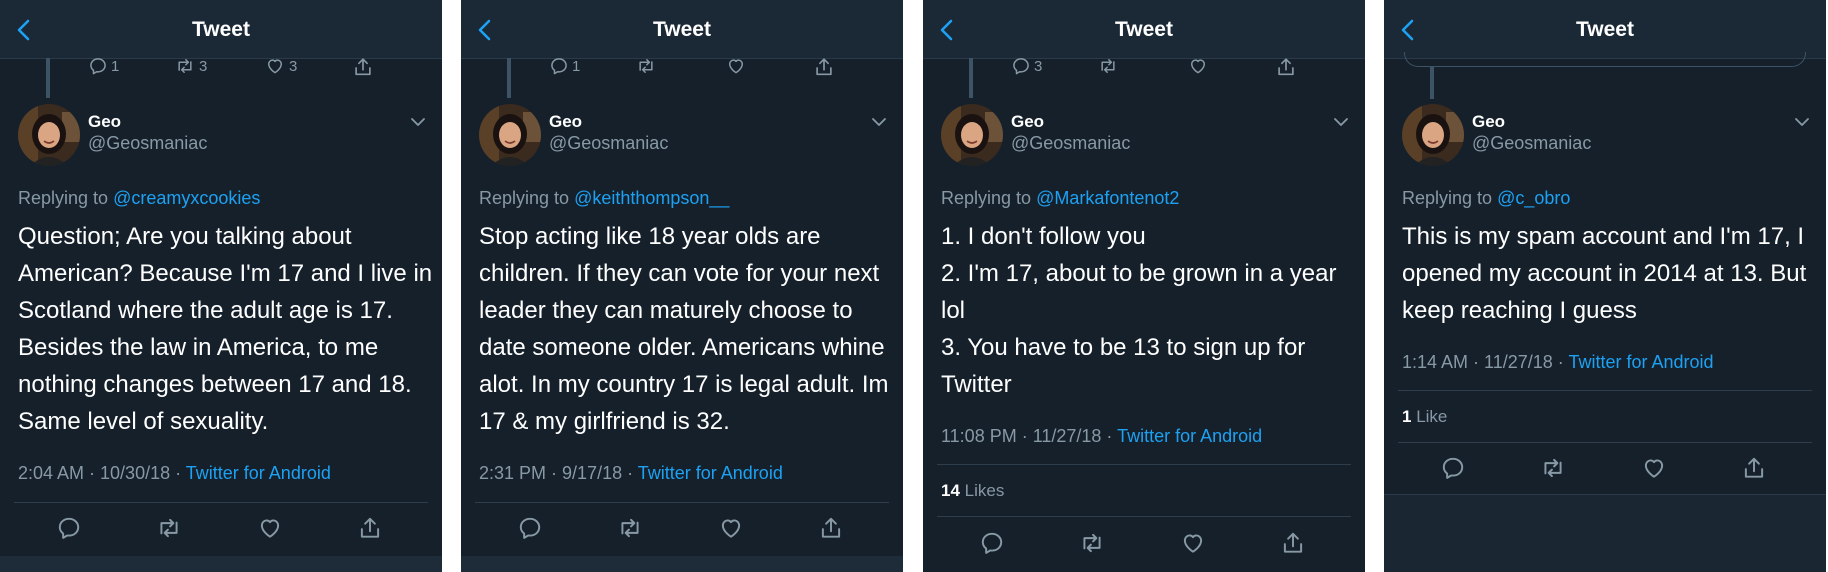 This screenshot has width=1828, height=572. Describe the element at coordinates (679, 273) in the screenshot. I see `tweet-line: children. If they can vote for your next` at that location.